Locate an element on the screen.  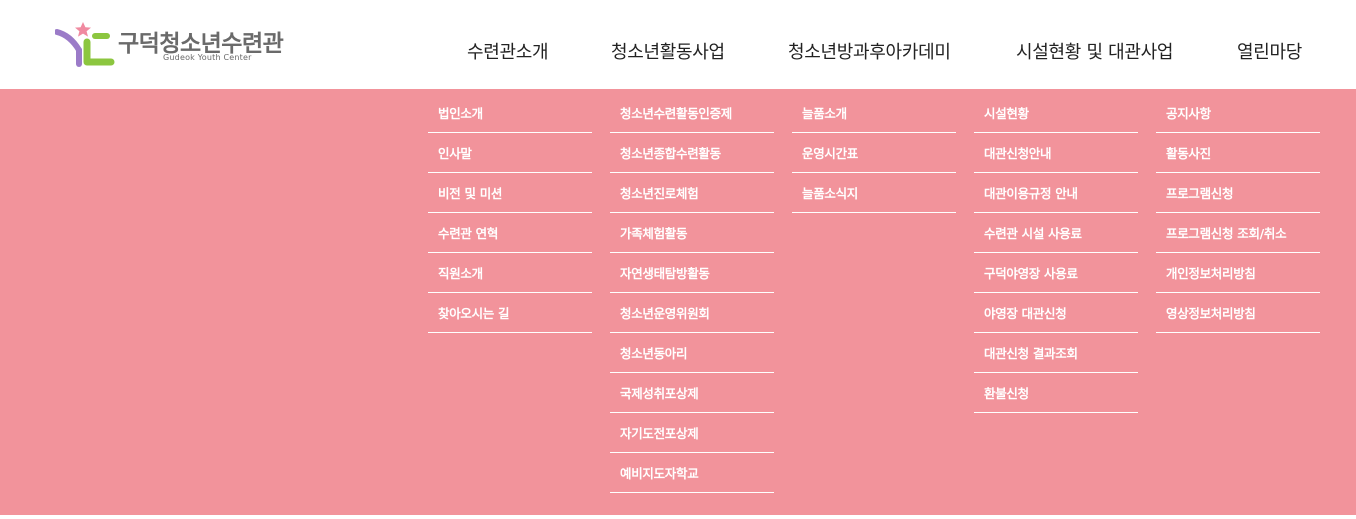
menu-item: 청소년종합수련활동 is located at coordinates (692, 153).